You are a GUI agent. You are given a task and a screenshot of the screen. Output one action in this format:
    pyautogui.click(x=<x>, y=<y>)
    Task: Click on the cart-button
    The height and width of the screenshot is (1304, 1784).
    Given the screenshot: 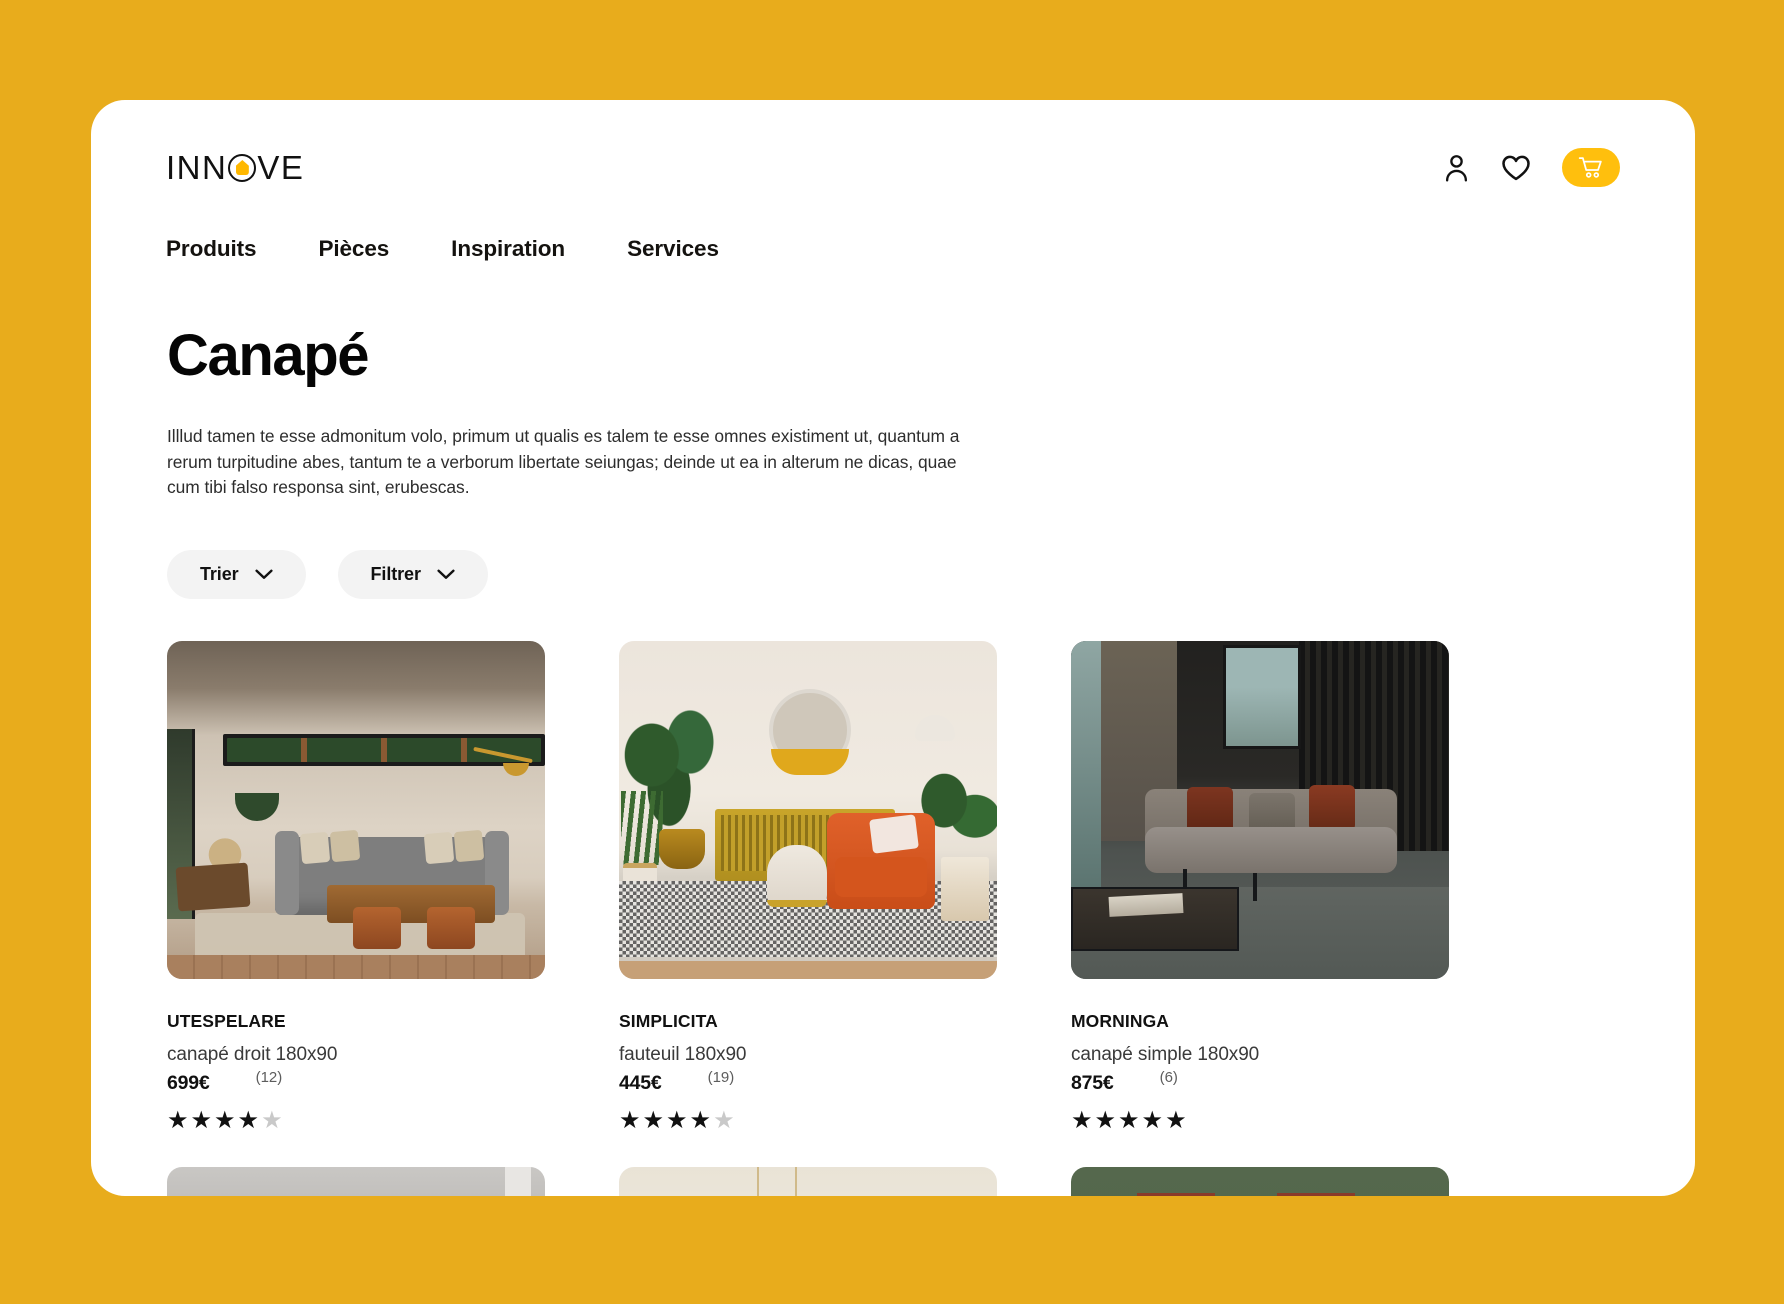 What is the action you would take?
    pyautogui.click(x=1591, y=167)
    